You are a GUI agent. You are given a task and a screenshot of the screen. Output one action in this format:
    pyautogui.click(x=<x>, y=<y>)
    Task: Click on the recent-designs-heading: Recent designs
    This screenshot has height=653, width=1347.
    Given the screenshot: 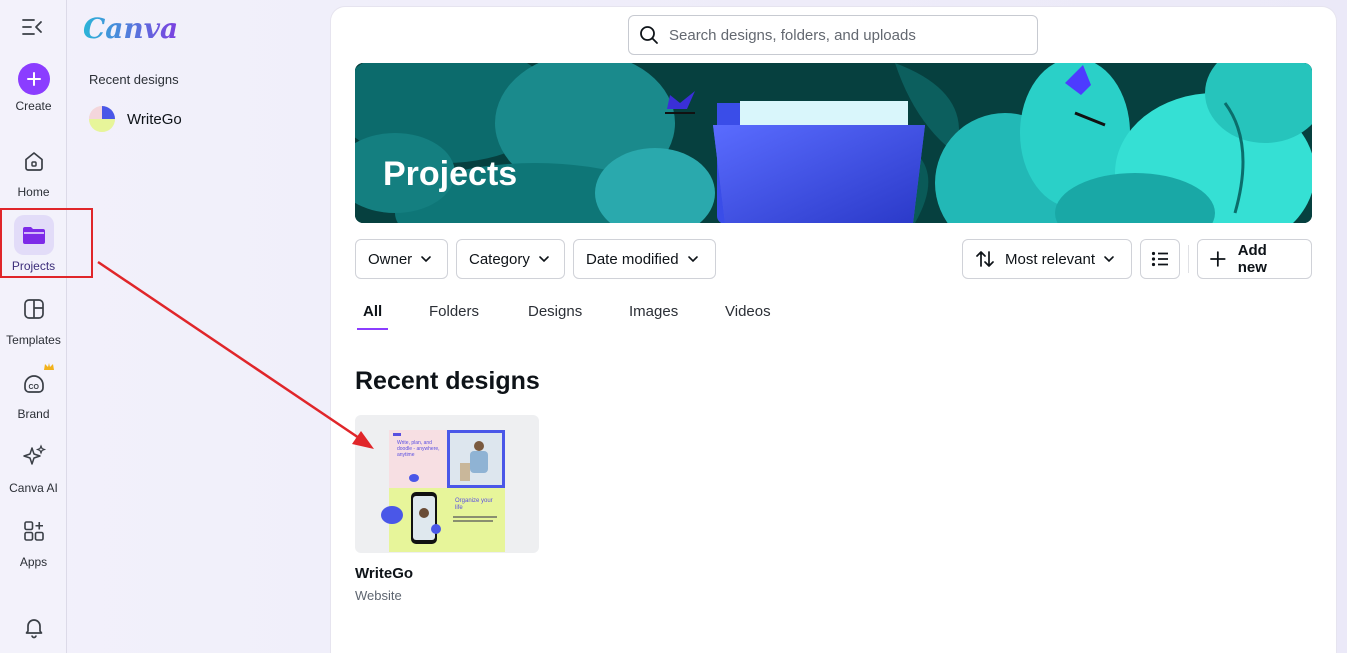 What is the action you would take?
    pyautogui.click(x=134, y=79)
    